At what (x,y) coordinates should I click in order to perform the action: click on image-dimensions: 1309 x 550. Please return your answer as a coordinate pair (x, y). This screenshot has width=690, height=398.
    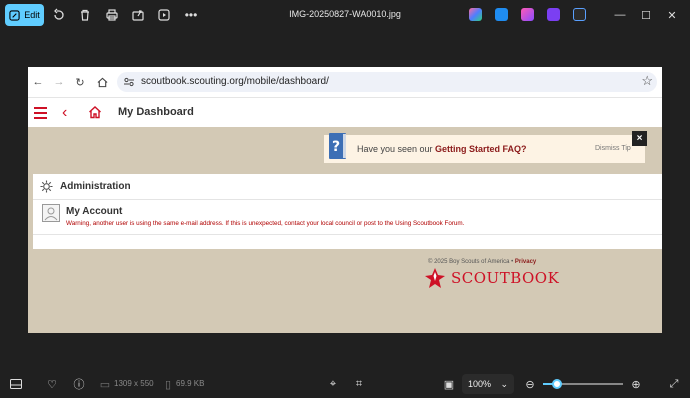
    Looking at the image, I should click on (134, 383).